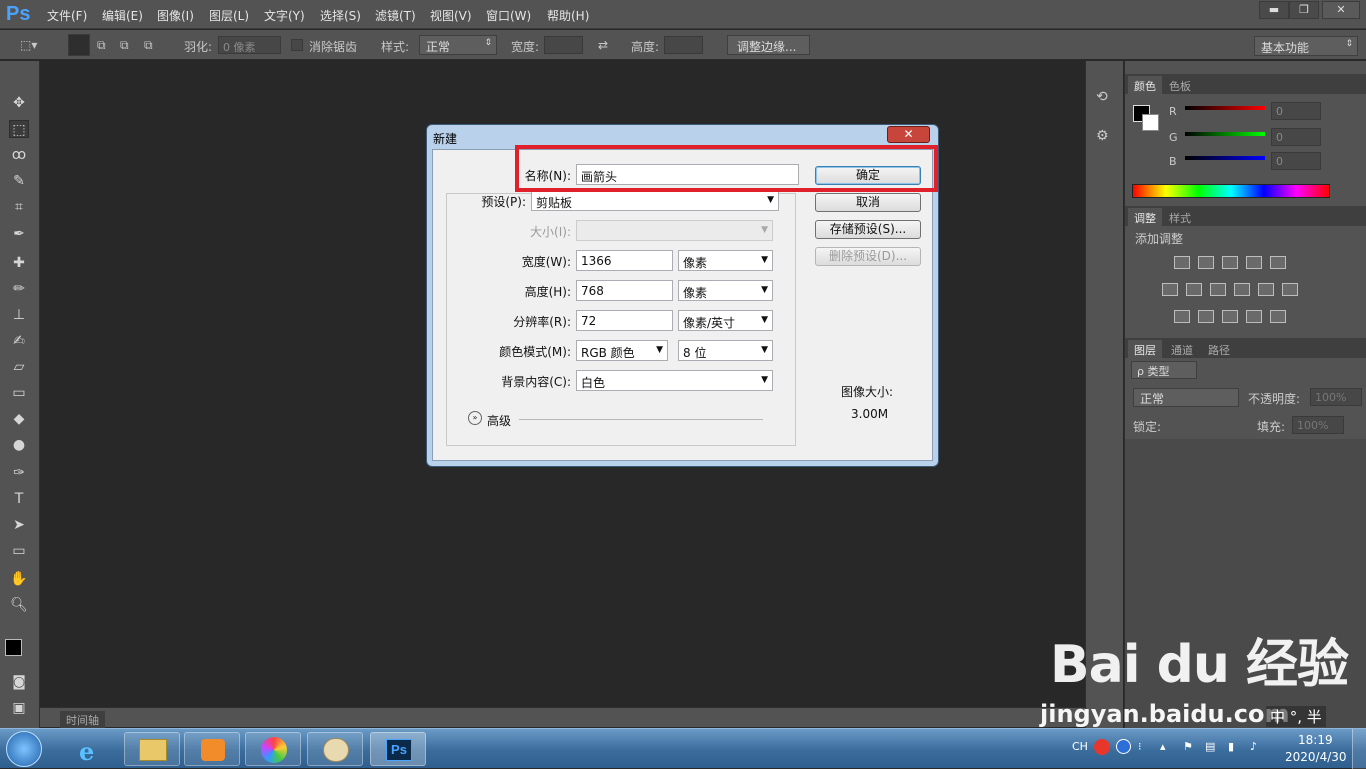 This screenshot has height=769, width=1366. What do you see at coordinates (19, 289) in the screenshot?
I see `brush-tool-icon: ✏` at bounding box center [19, 289].